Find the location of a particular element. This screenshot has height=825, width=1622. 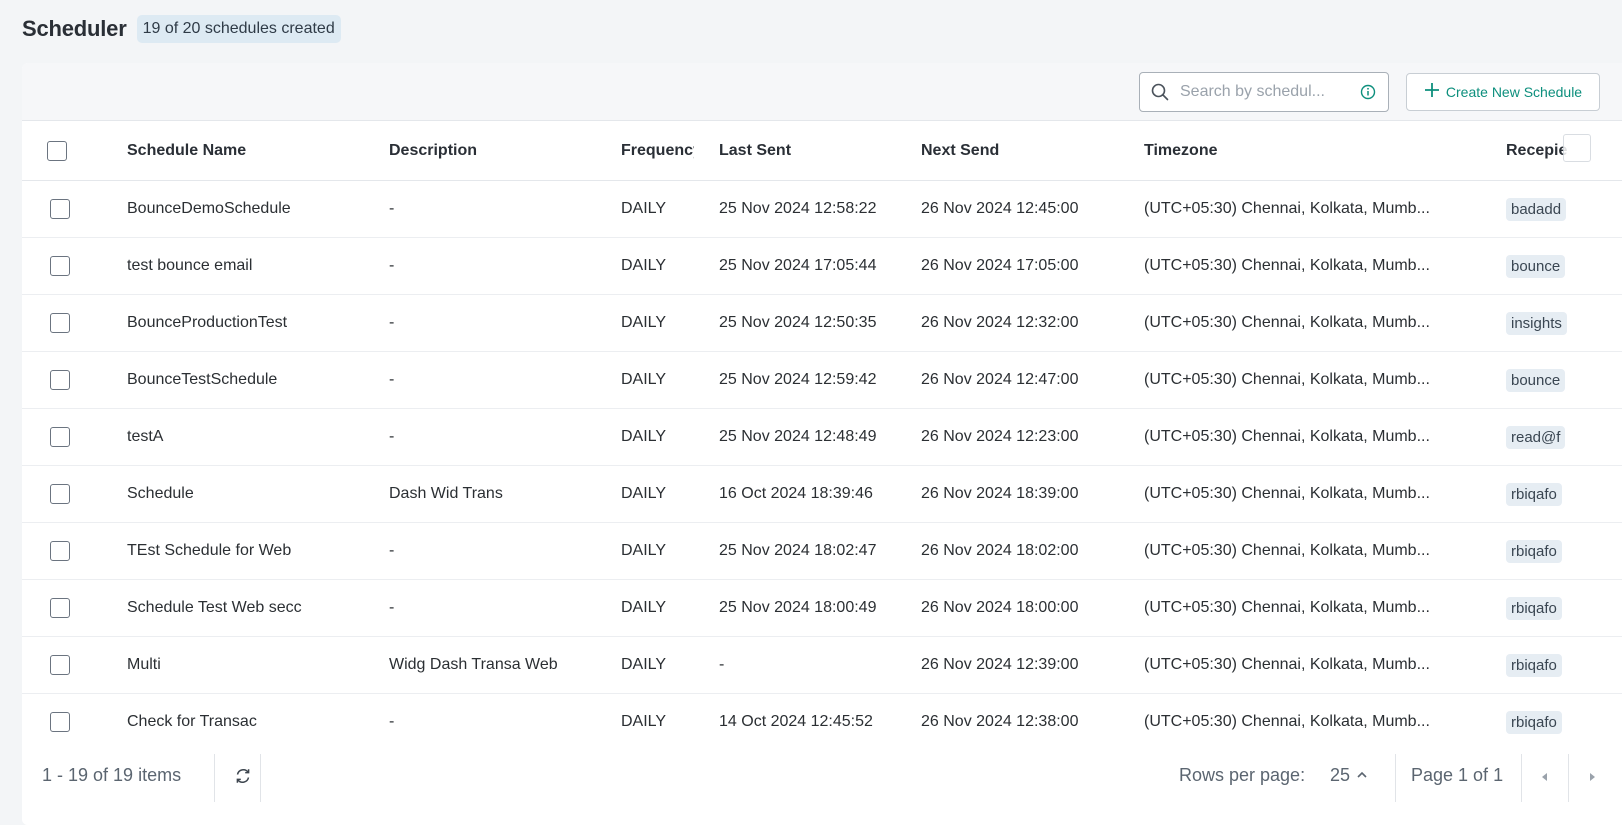

next-send-cell: 26 Nov 2024 12:23:00 is located at coordinates (1000, 436).